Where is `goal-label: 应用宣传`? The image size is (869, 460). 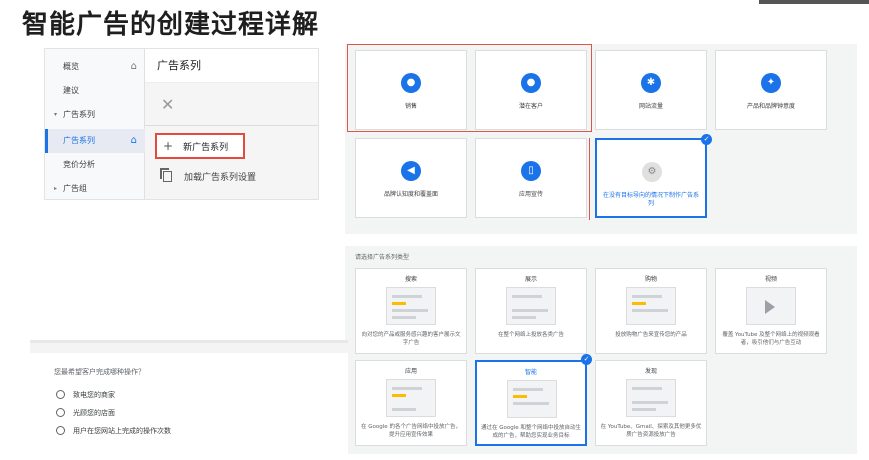 goal-label: 应用宣传 is located at coordinates (530, 194).